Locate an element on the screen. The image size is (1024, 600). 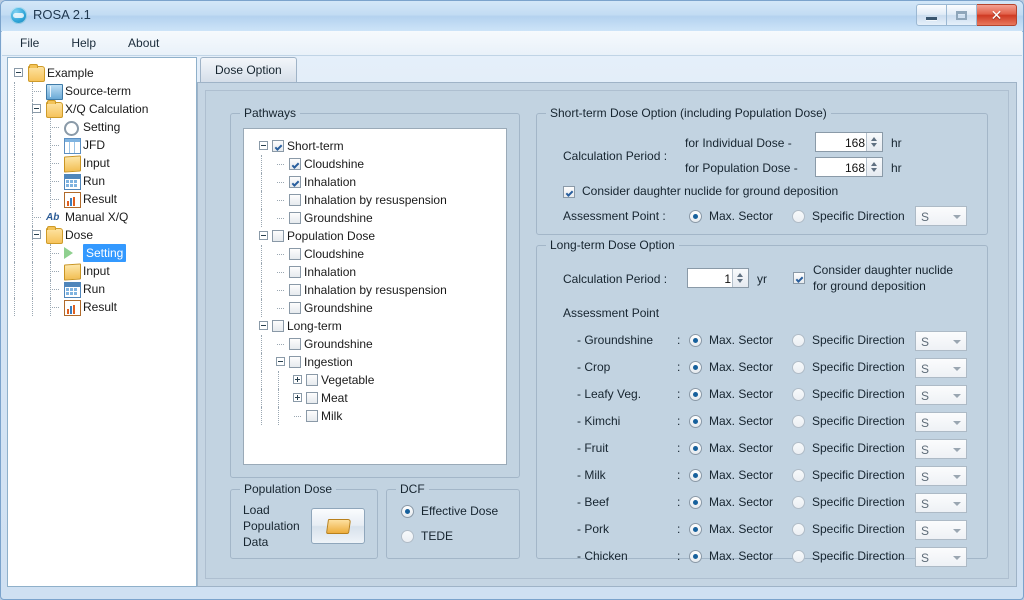
pathway-item-population-dose: Population Dose is located at coordinates (375, 236).